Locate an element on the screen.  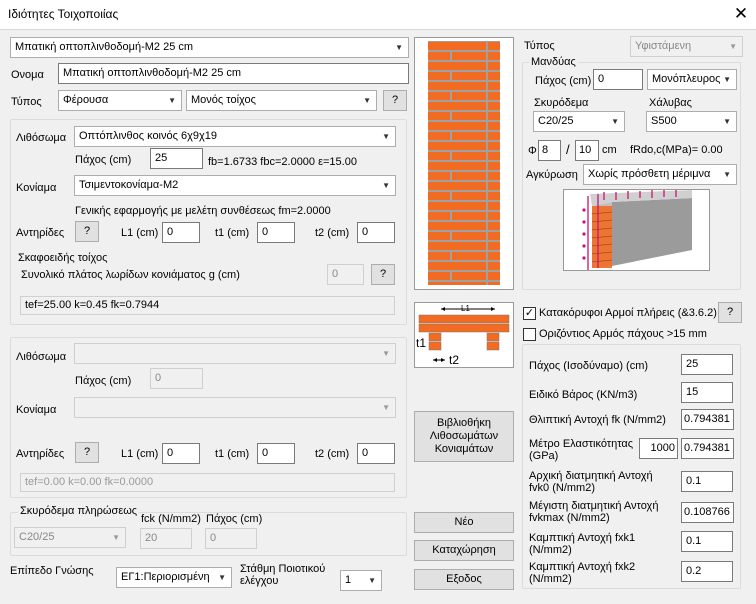
wall-select: Μονός τοίχος ▼ is located at coordinates (281, 100).